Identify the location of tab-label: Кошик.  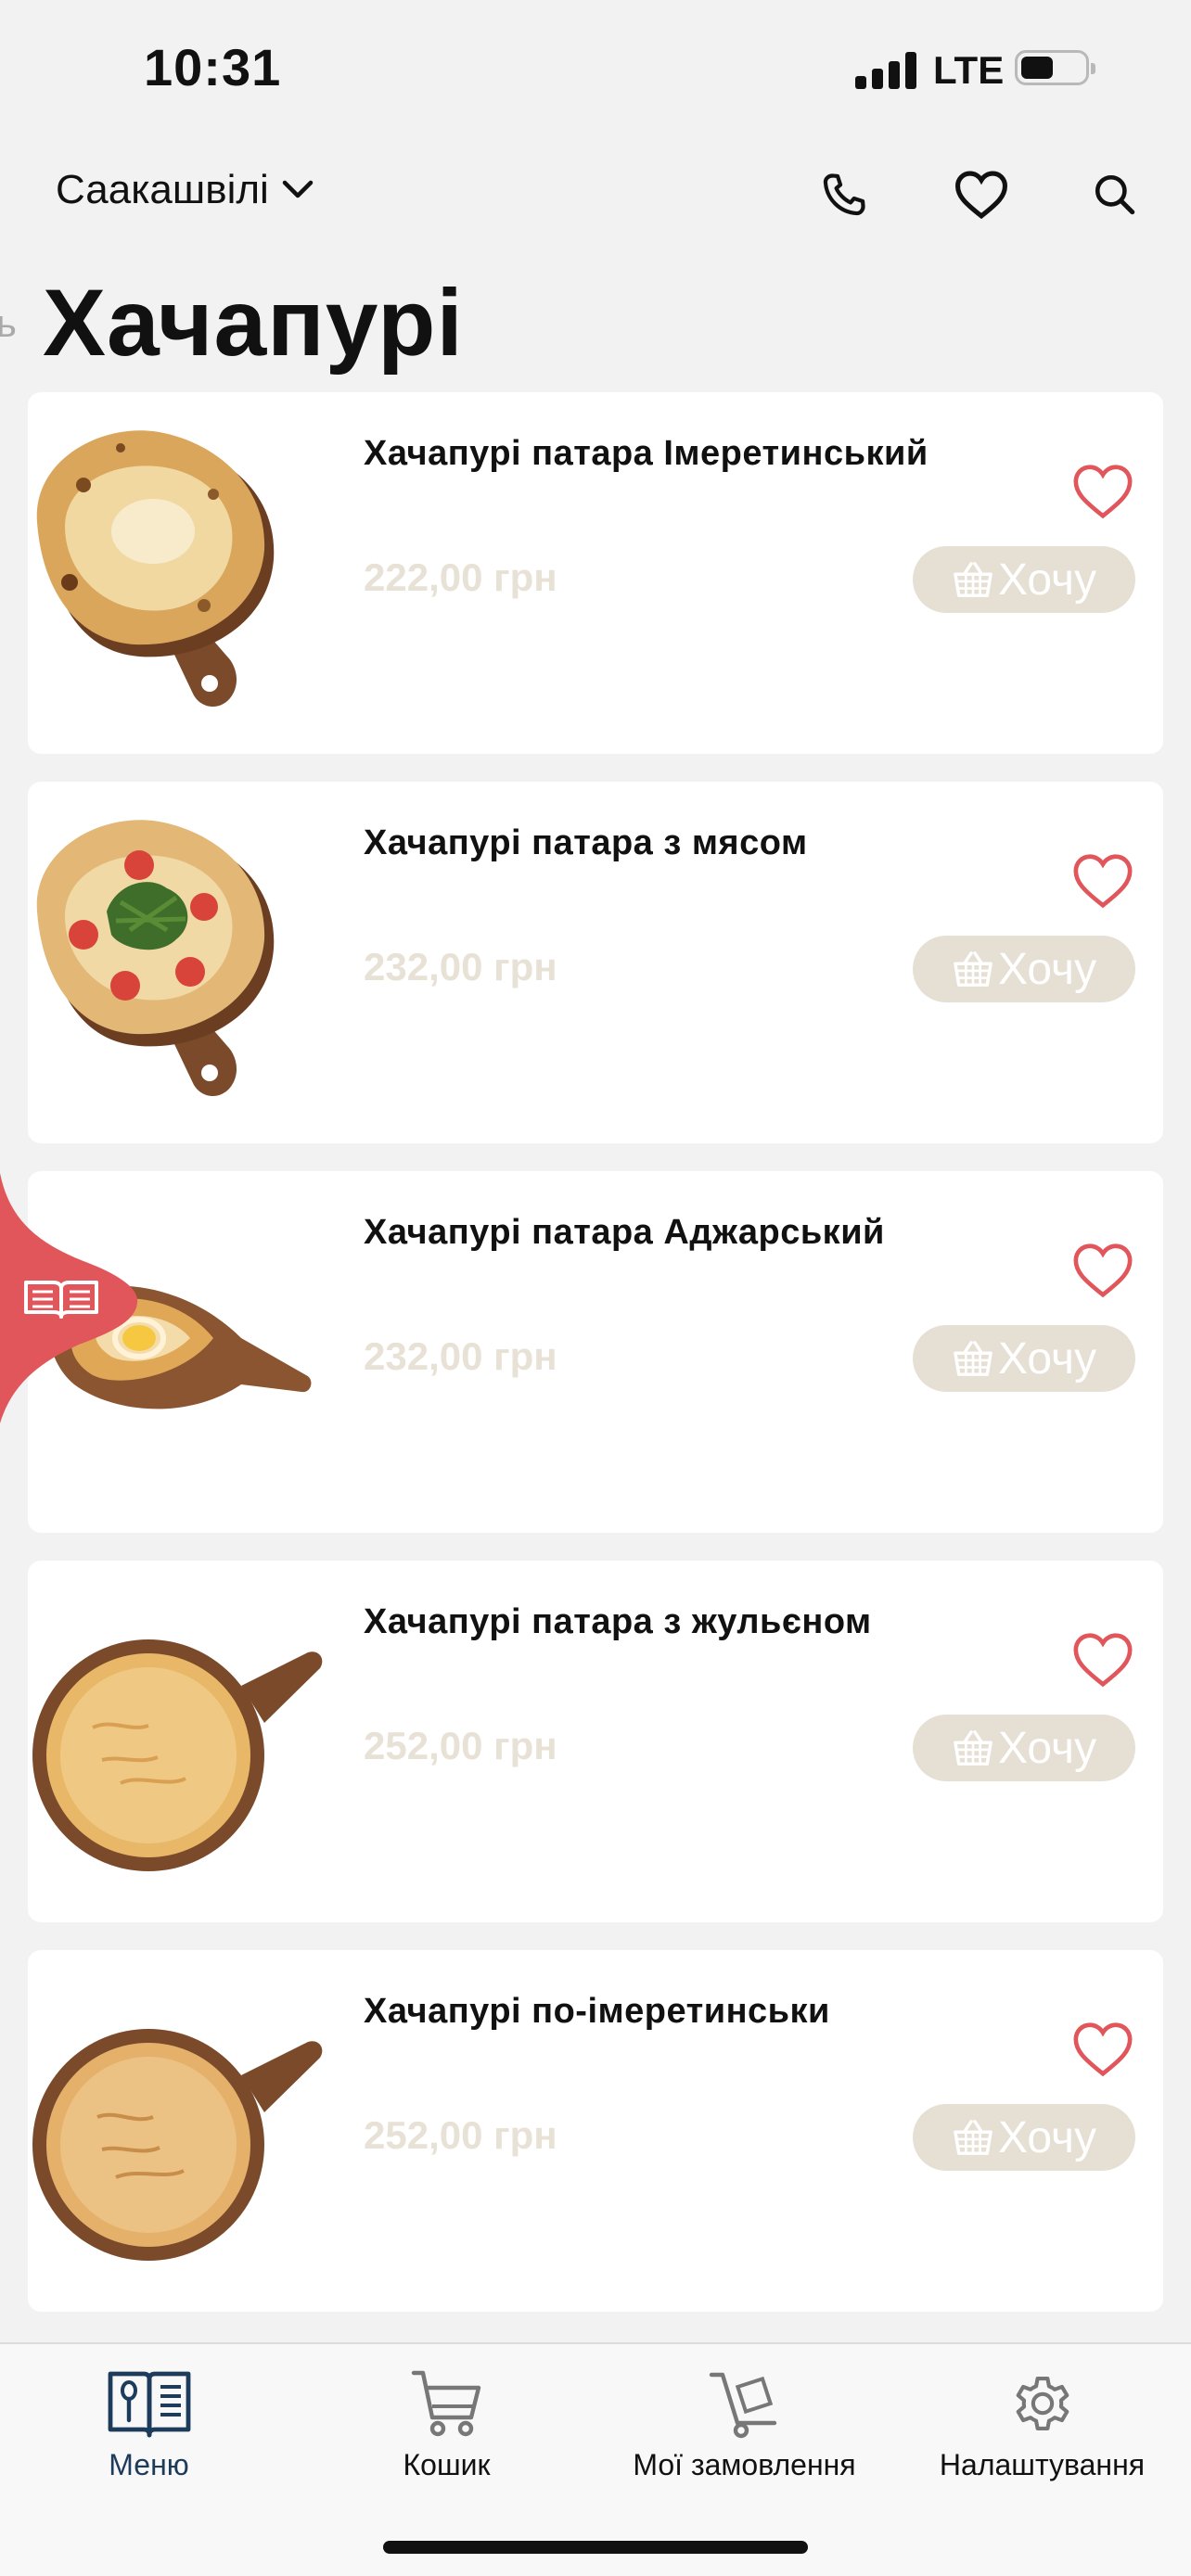
(447, 2464).